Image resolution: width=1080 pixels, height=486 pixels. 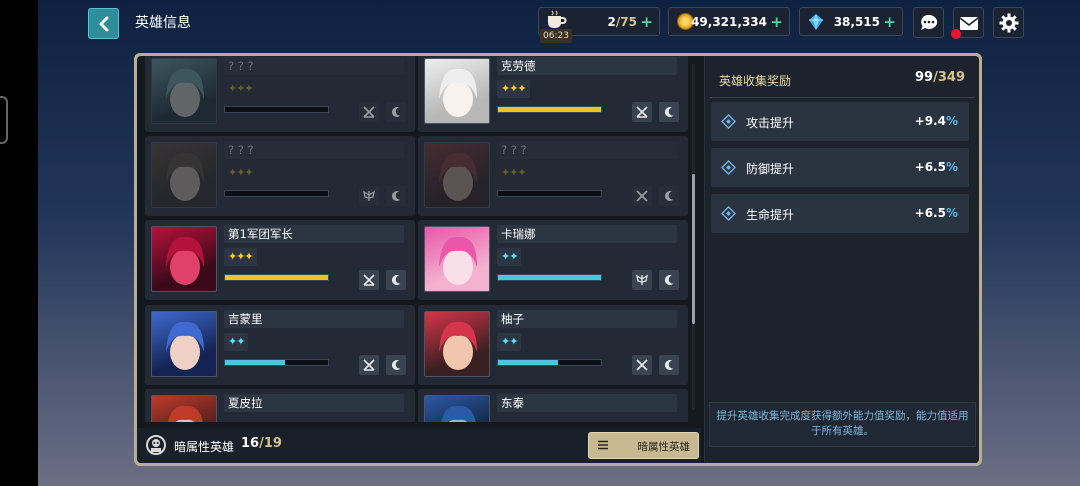 I want to click on attribute-filter-button: 暗属性英雄, so click(x=643, y=445).